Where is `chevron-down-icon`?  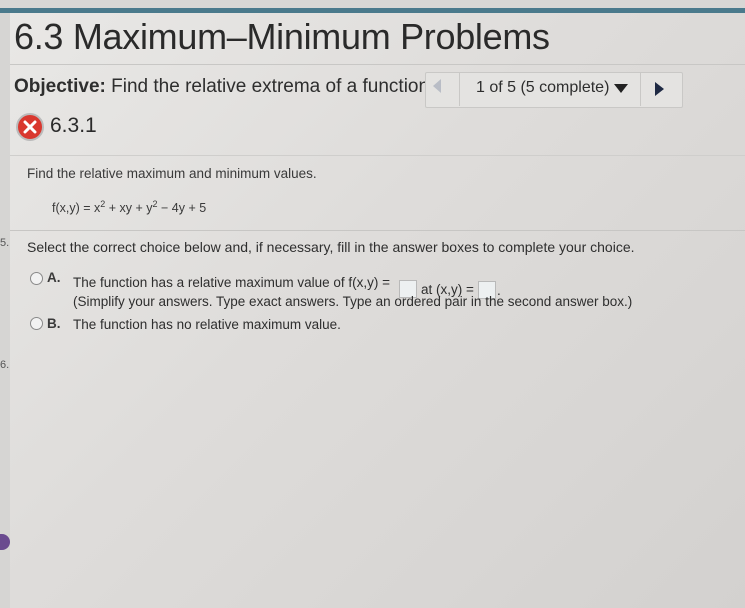 chevron-down-icon is located at coordinates (621, 88).